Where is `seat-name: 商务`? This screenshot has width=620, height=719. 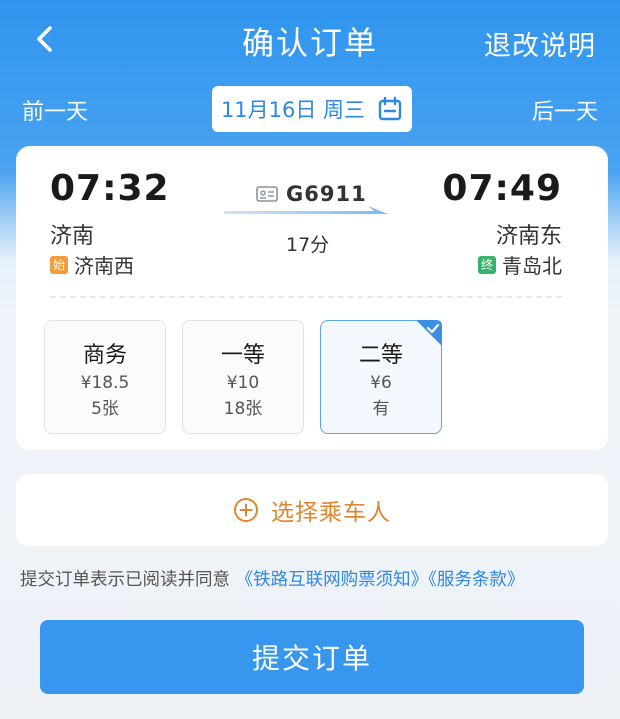
seat-name: 商务 is located at coordinates (104, 355).